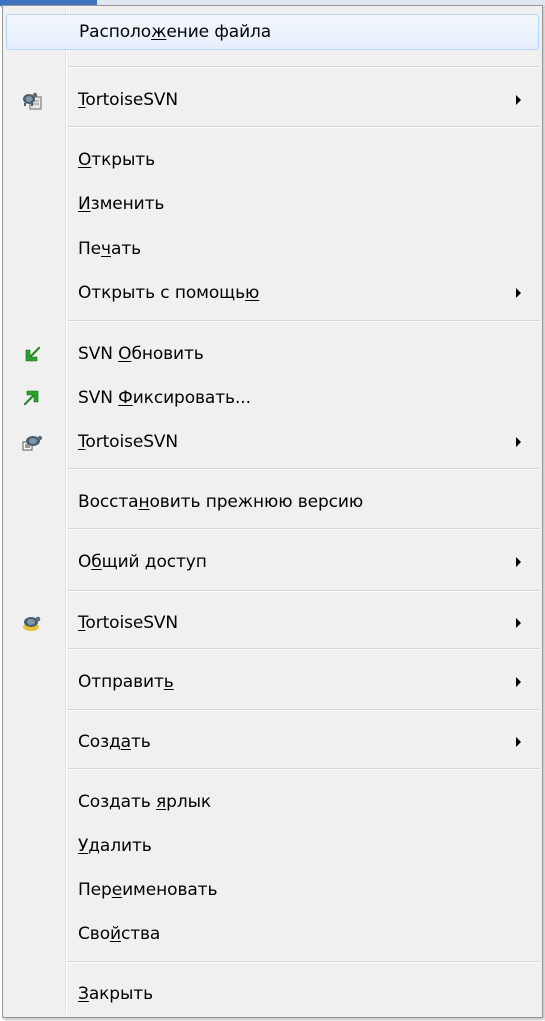 The height and width of the screenshot is (1021, 545). Describe the element at coordinates (175, 32) in the screenshot. I see `menu-item-label: Расположение файла` at that location.